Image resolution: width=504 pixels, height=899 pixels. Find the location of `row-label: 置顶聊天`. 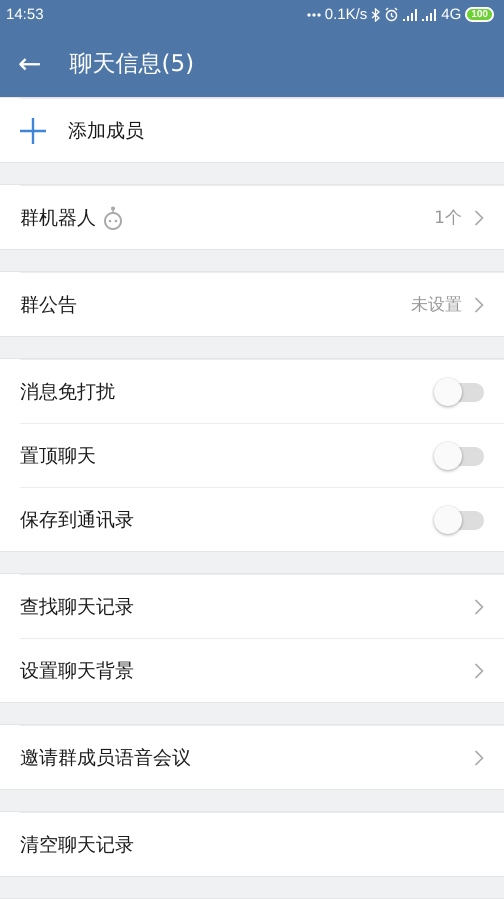

row-label: 置顶聊天 is located at coordinates (58, 456).